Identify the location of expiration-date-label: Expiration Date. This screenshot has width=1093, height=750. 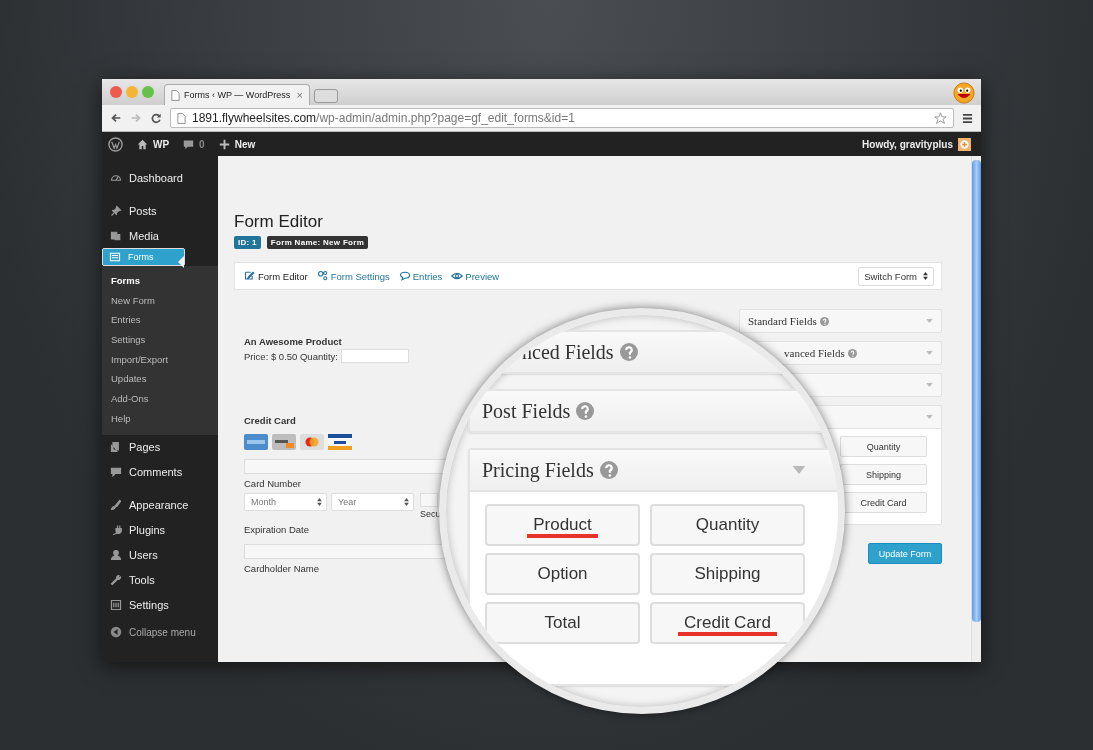
(276, 529).